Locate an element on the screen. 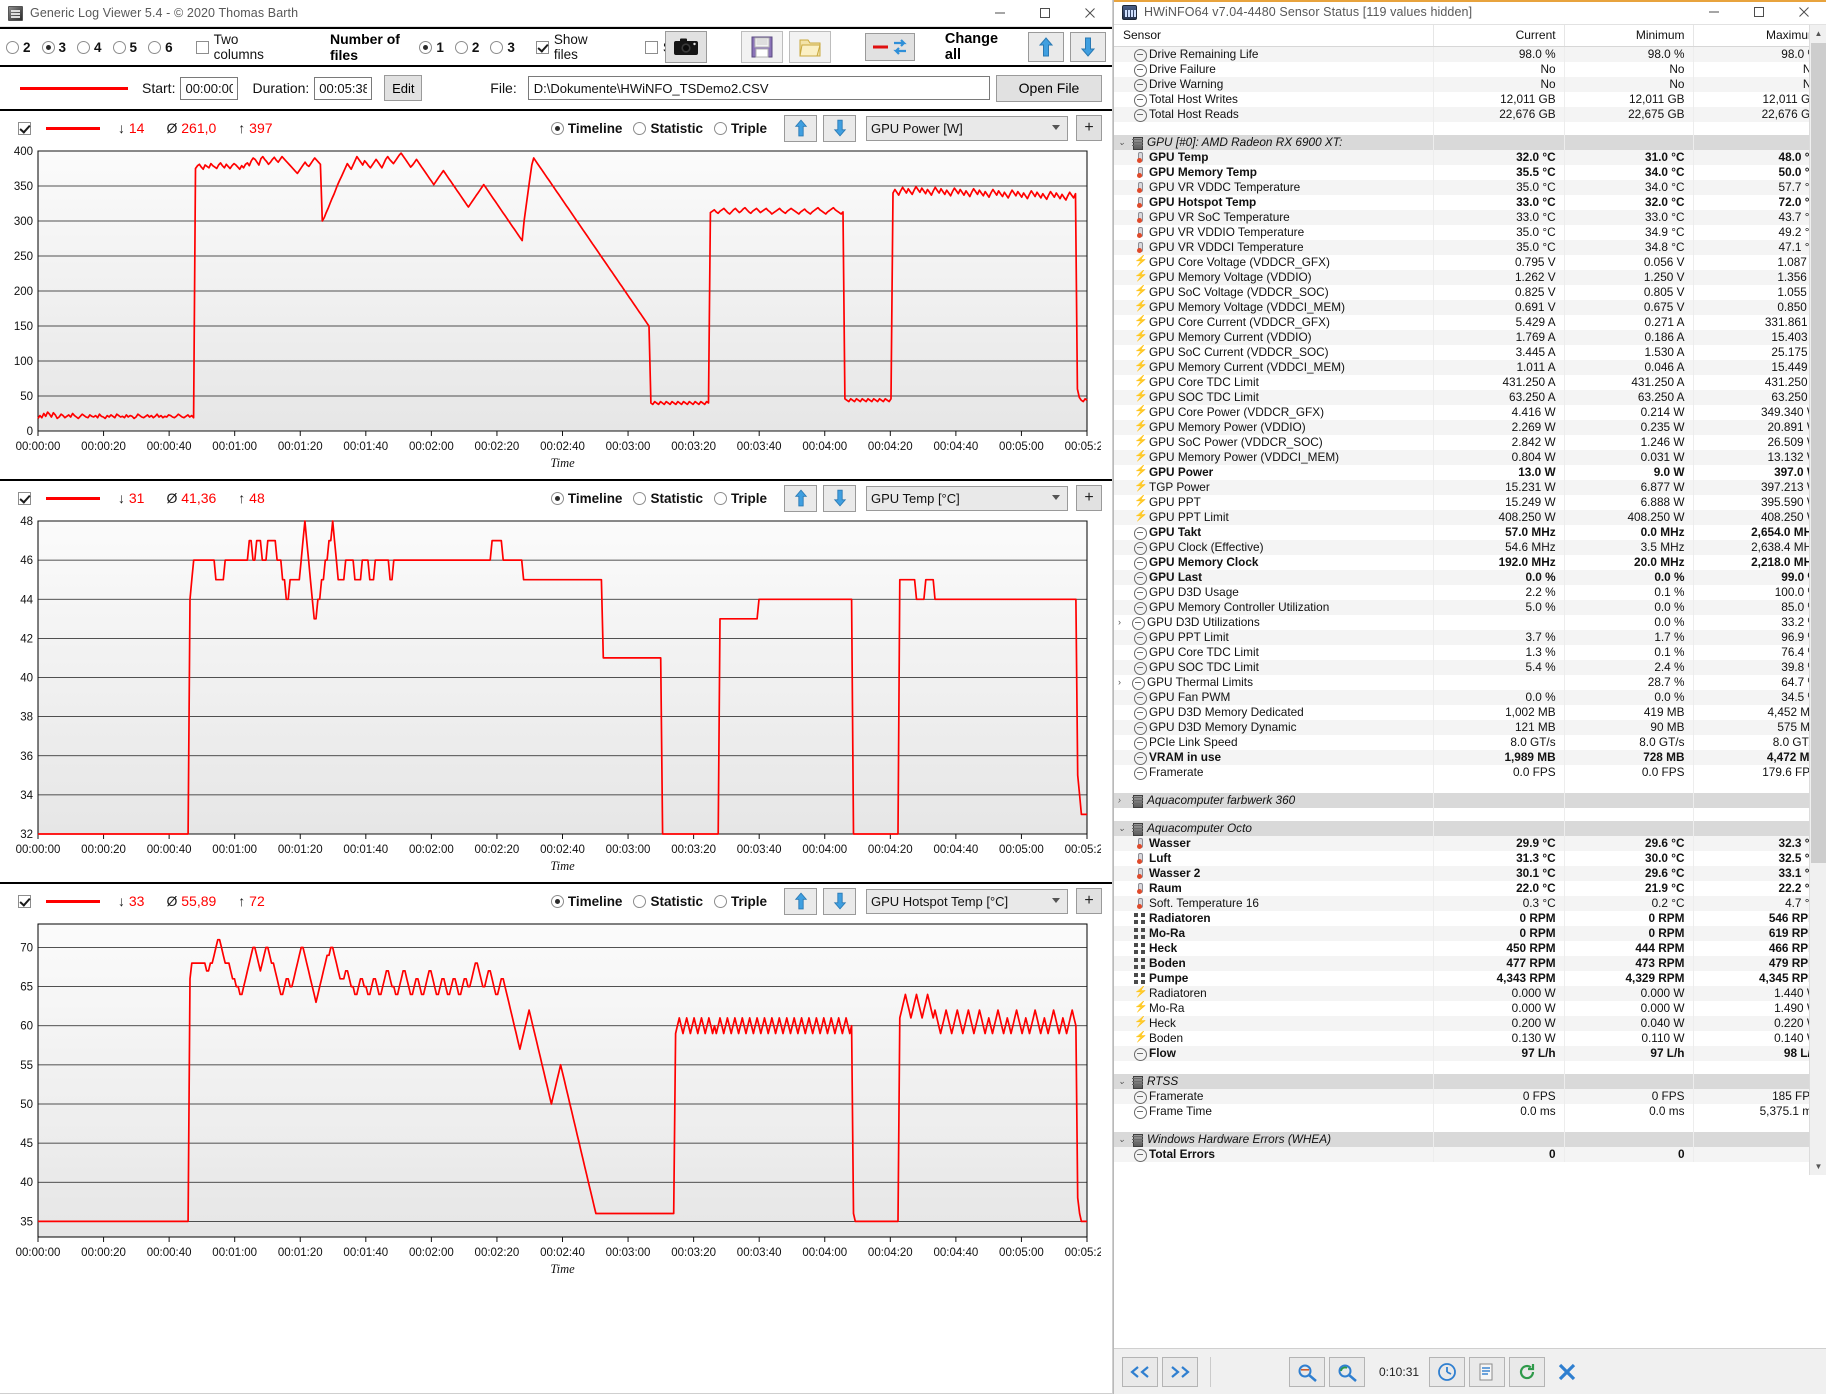 The height and width of the screenshot is (1394, 1826). duration-input is located at coordinates (343, 88).